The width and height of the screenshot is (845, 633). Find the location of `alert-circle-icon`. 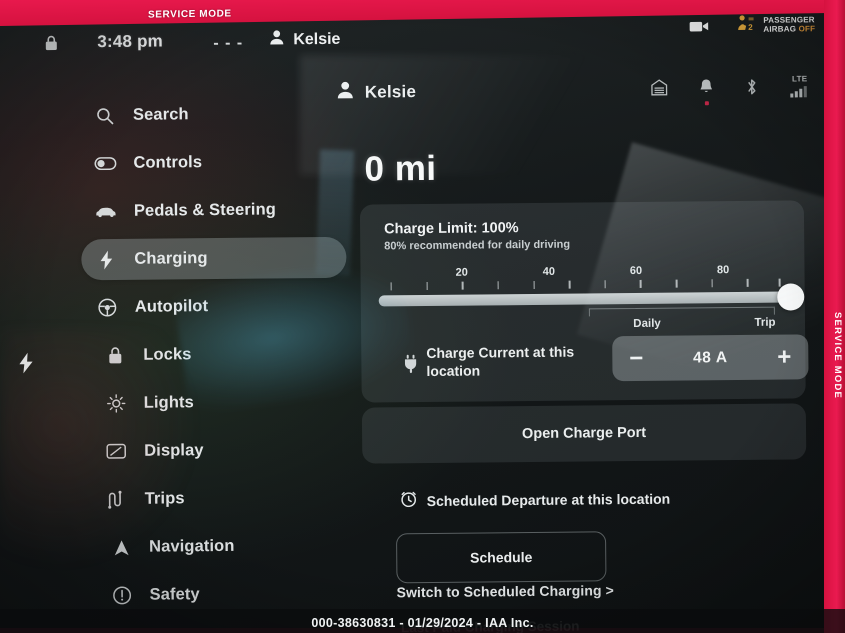

alert-circle-icon is located at coordinates (122, 595).